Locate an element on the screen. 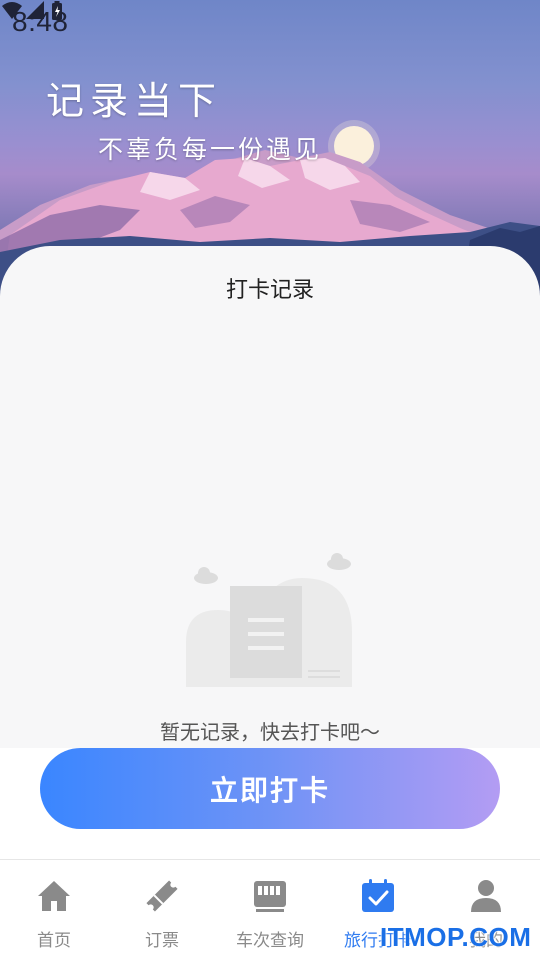 This screenshot has height=960, width=540. nav-item-home: 首页 is located at coordinates (54, 910).